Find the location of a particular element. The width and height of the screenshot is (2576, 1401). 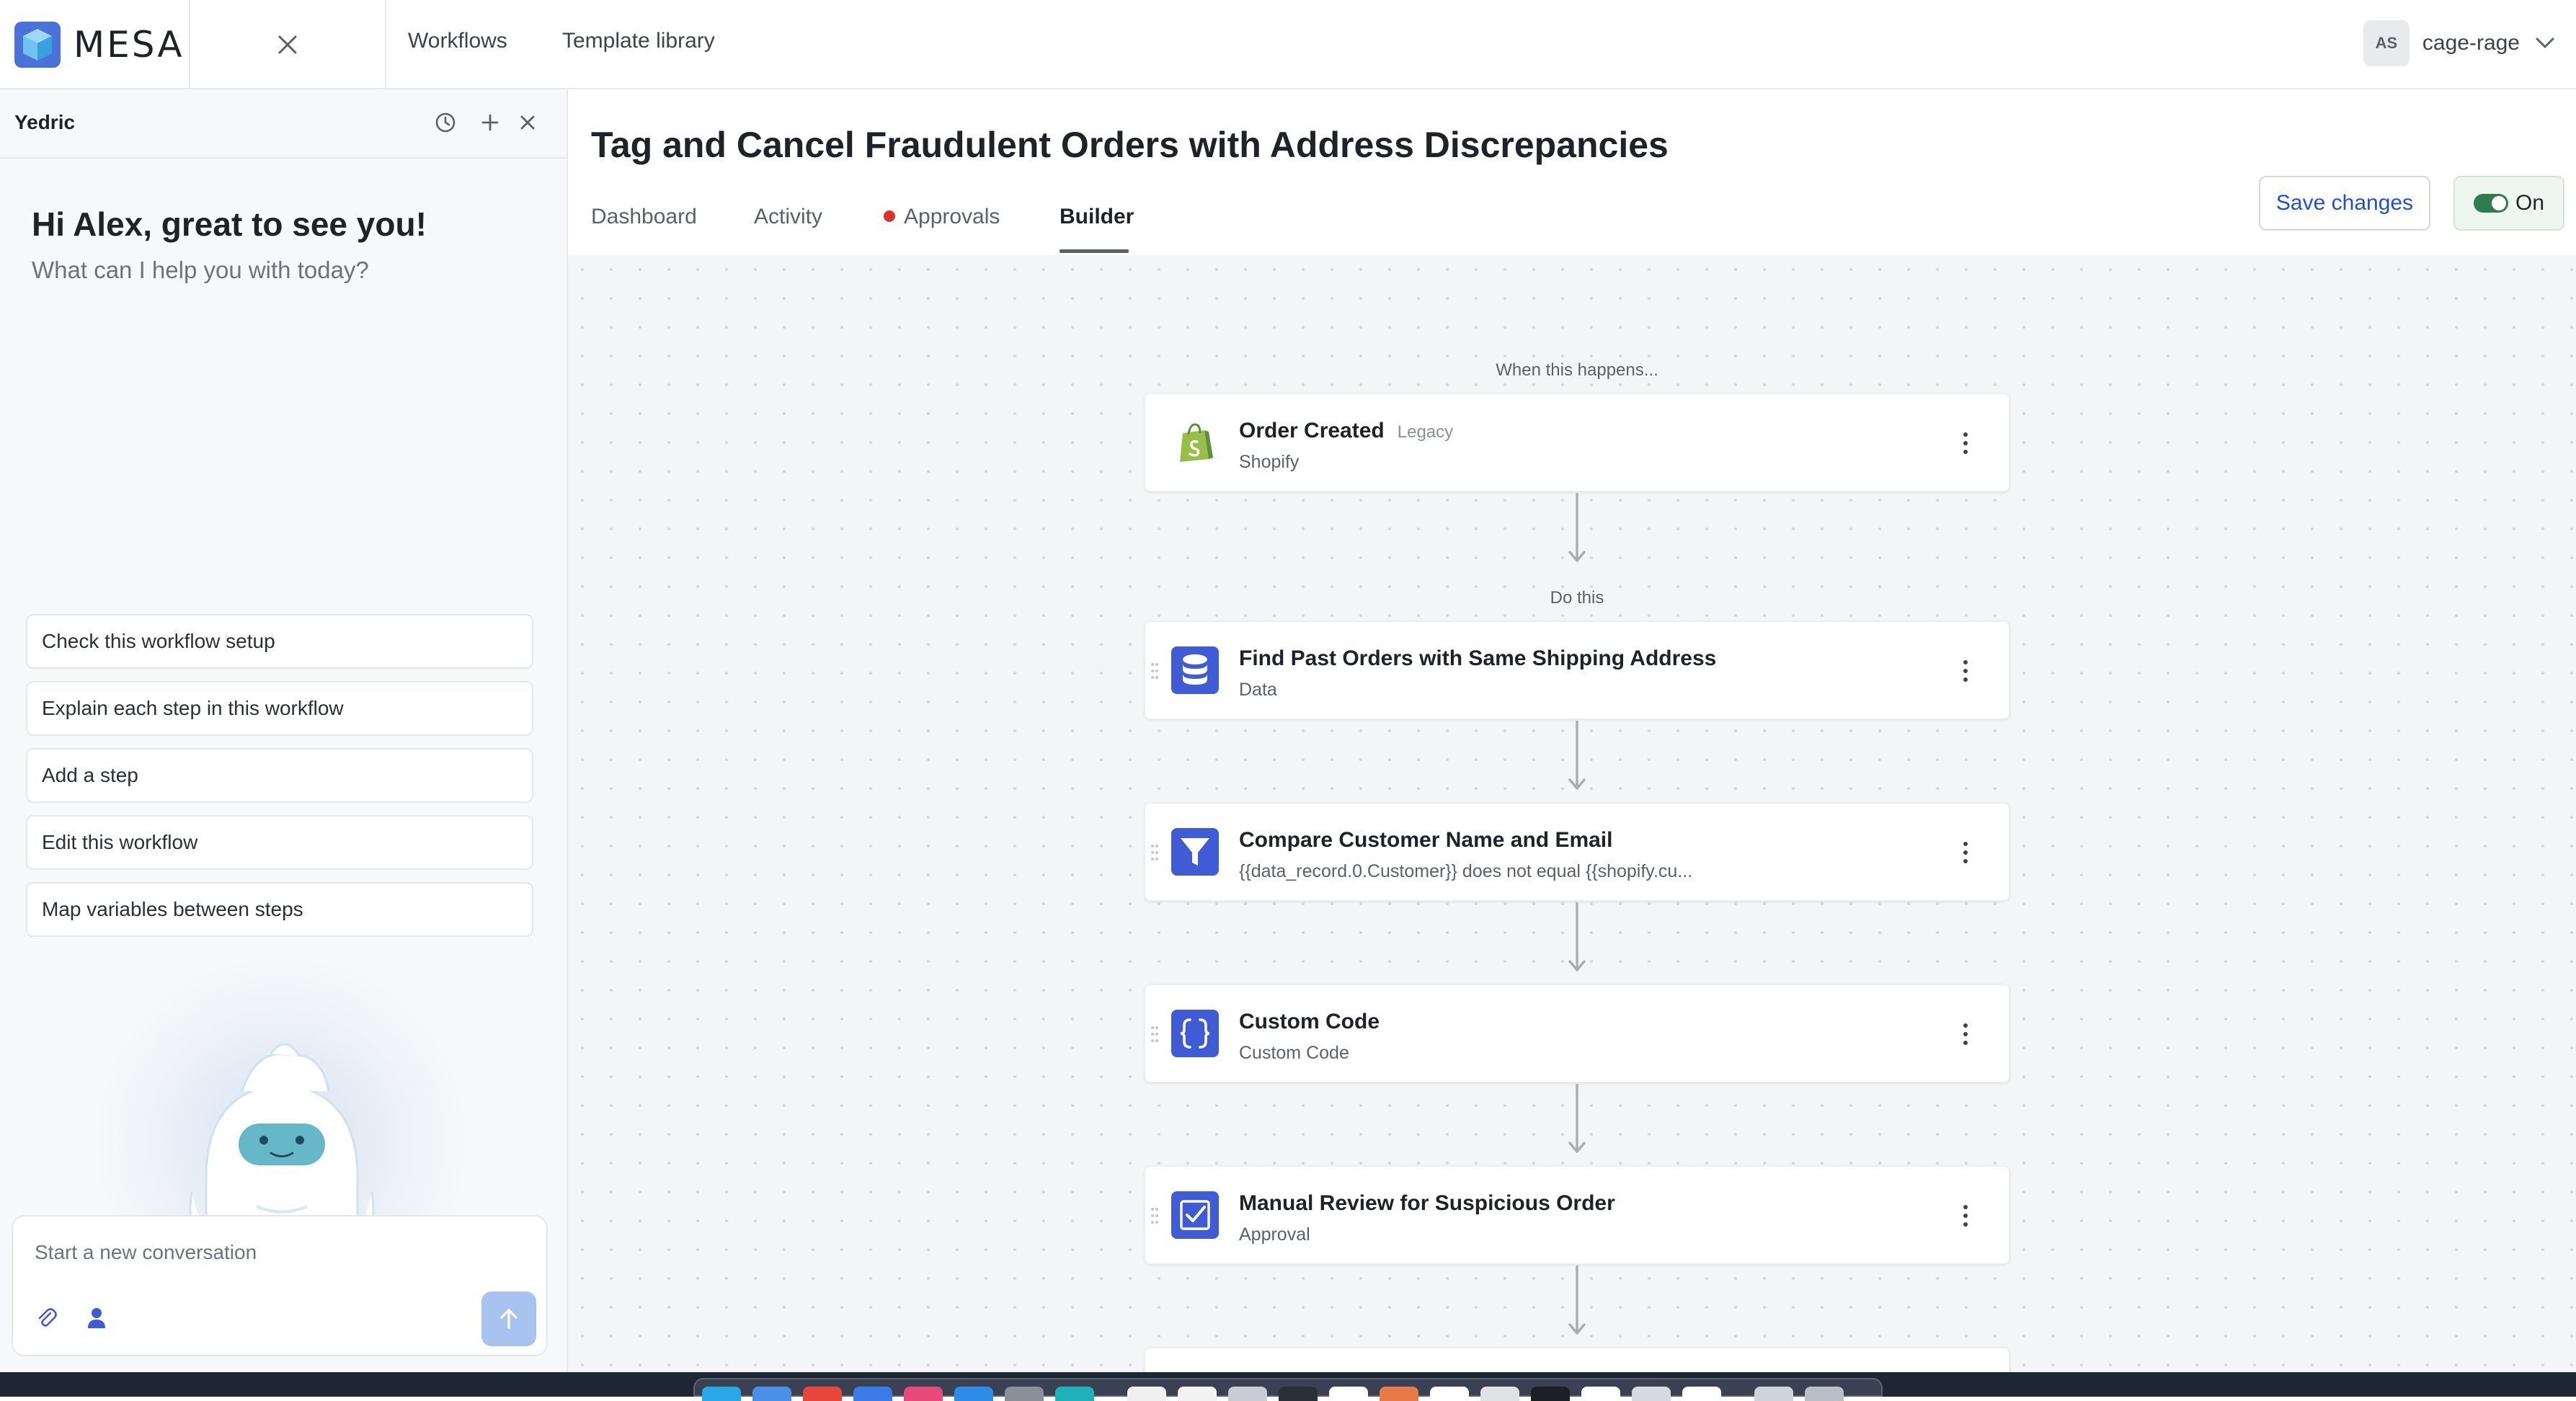

tab-dashboard: Dashboard is located at coordinates (644, 217).